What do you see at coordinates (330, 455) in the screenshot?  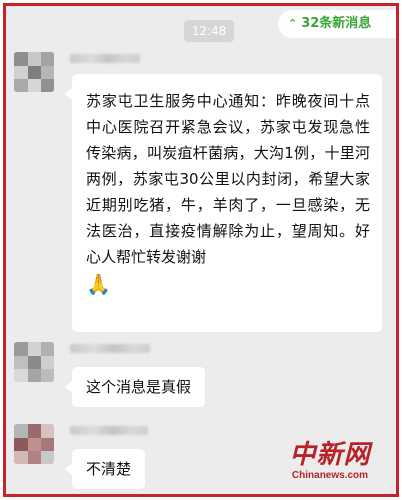 I see `watermark-cn: 中新网` at bounding box center [330, 455].